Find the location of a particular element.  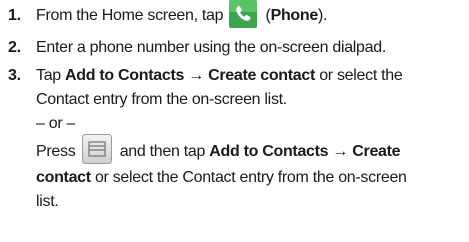

step-number: 2. is located at coordinates (14, 47).